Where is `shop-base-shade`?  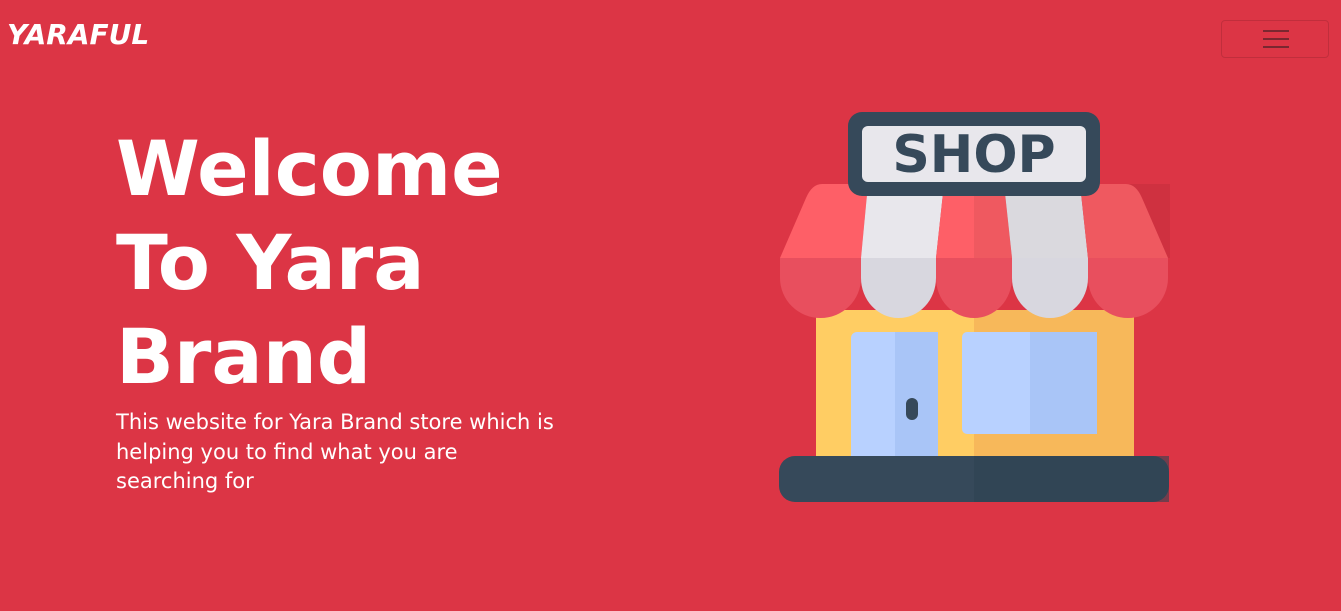 shop-base-shade is located at coordinates (1071, 479).